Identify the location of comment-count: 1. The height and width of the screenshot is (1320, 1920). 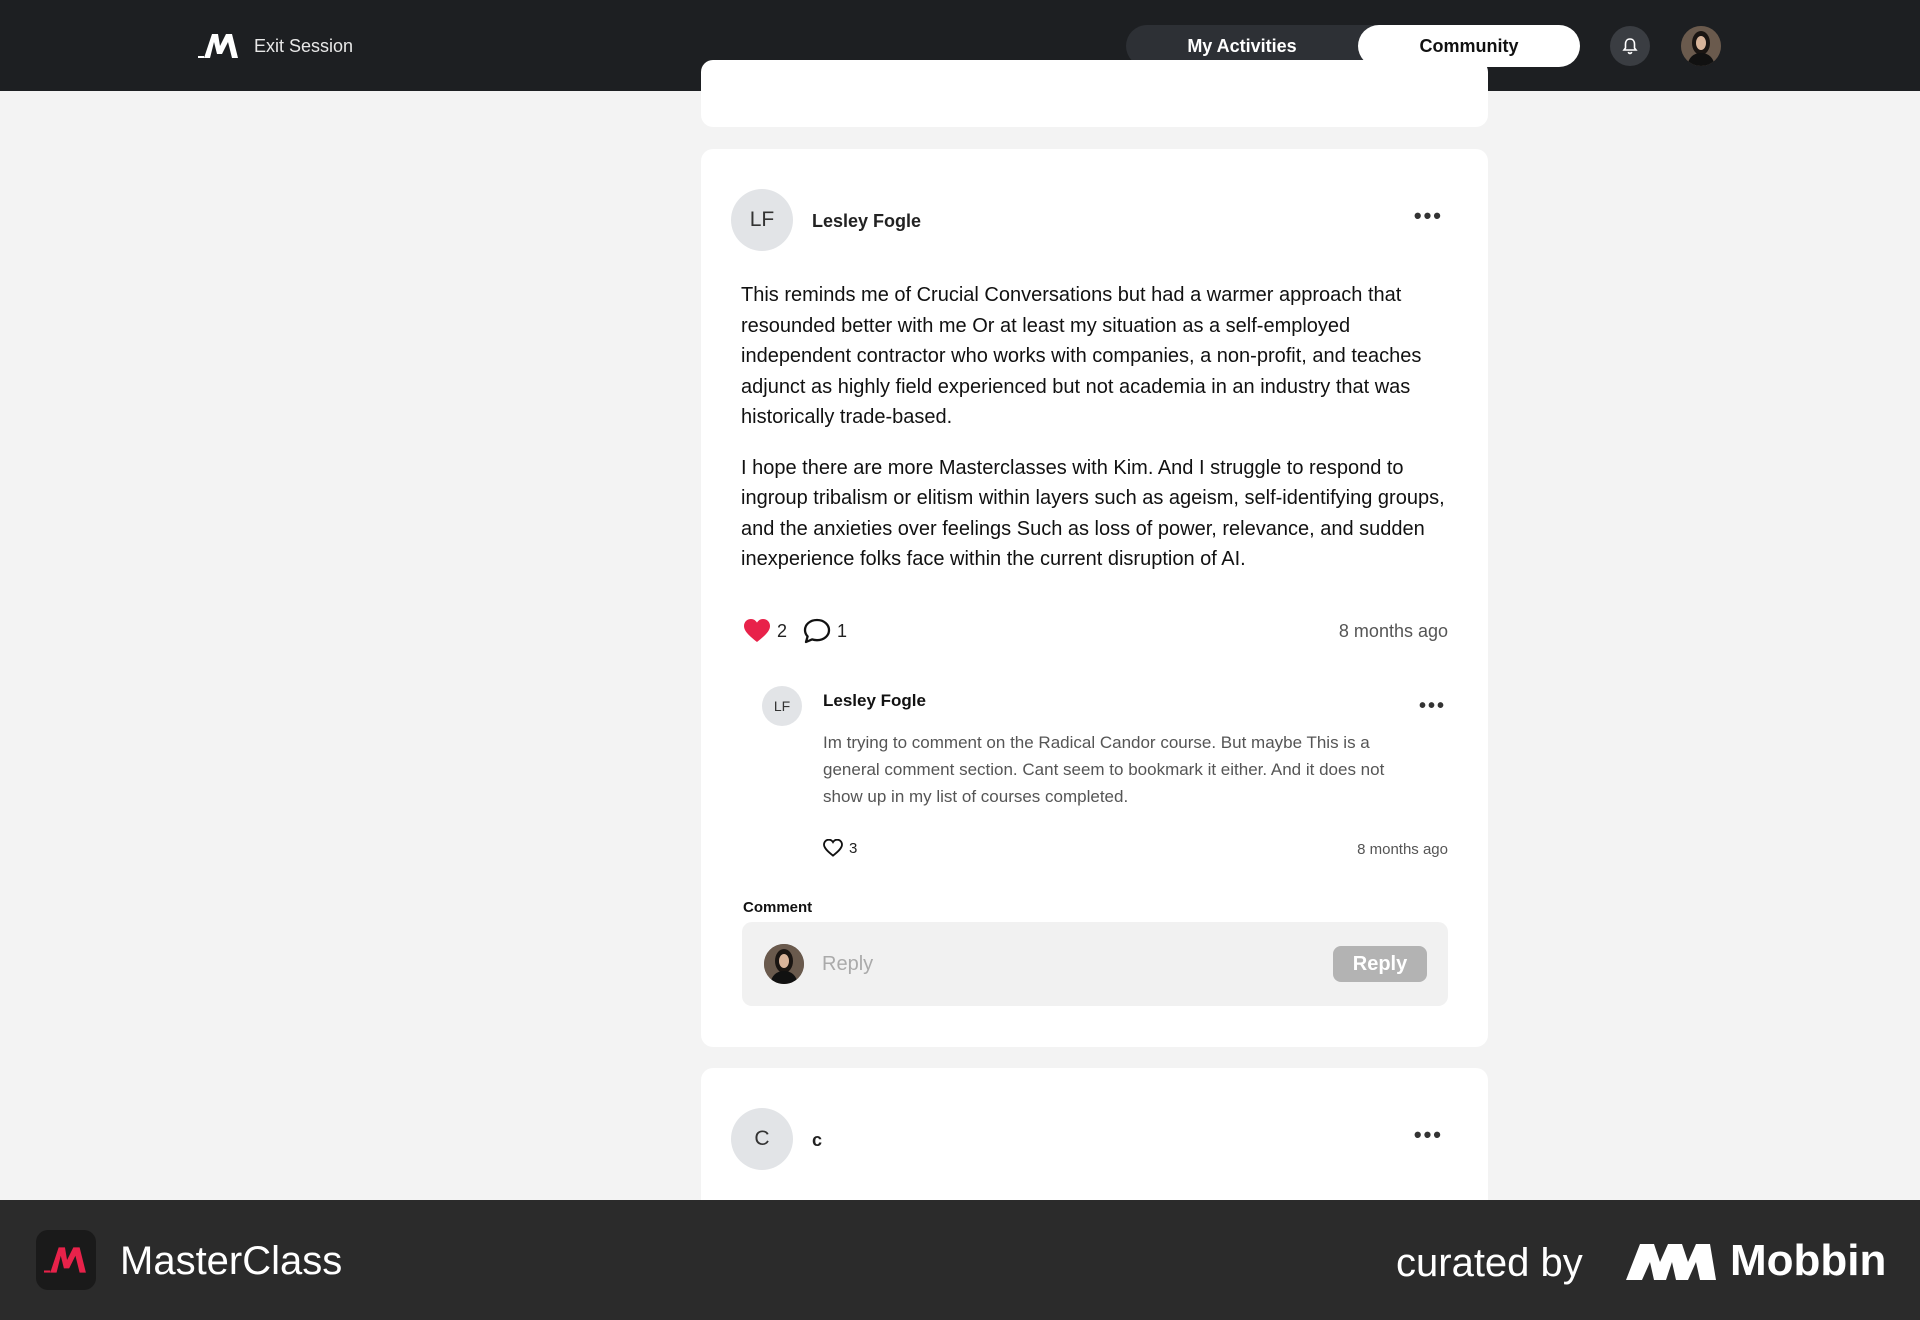
(842, 630).